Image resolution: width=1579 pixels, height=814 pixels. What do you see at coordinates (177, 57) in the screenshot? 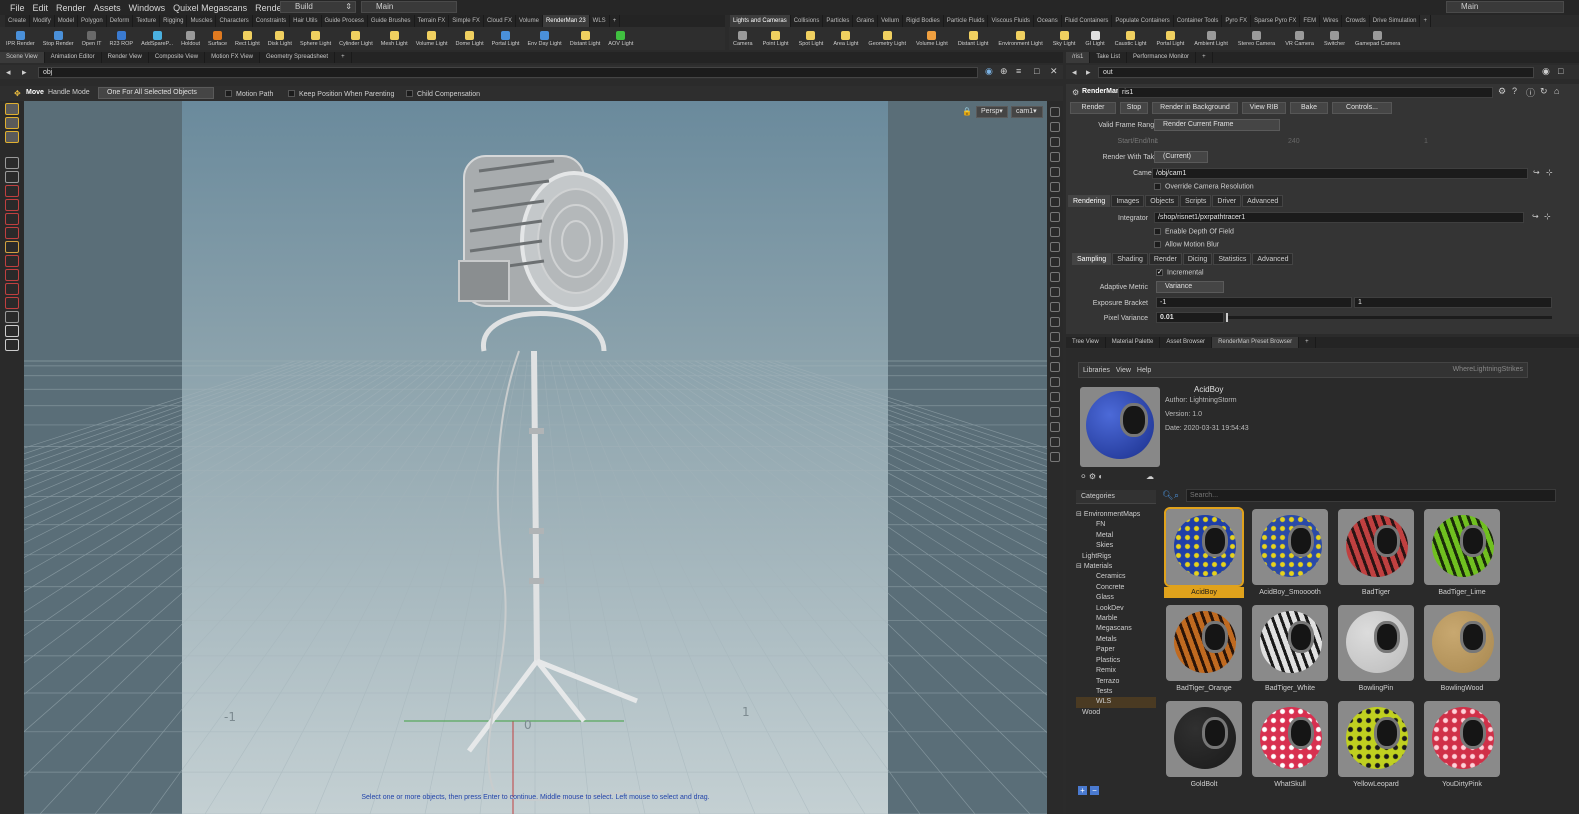
I see `pane-tab-composite-view: Composite View` at bounding box center [177, 57].